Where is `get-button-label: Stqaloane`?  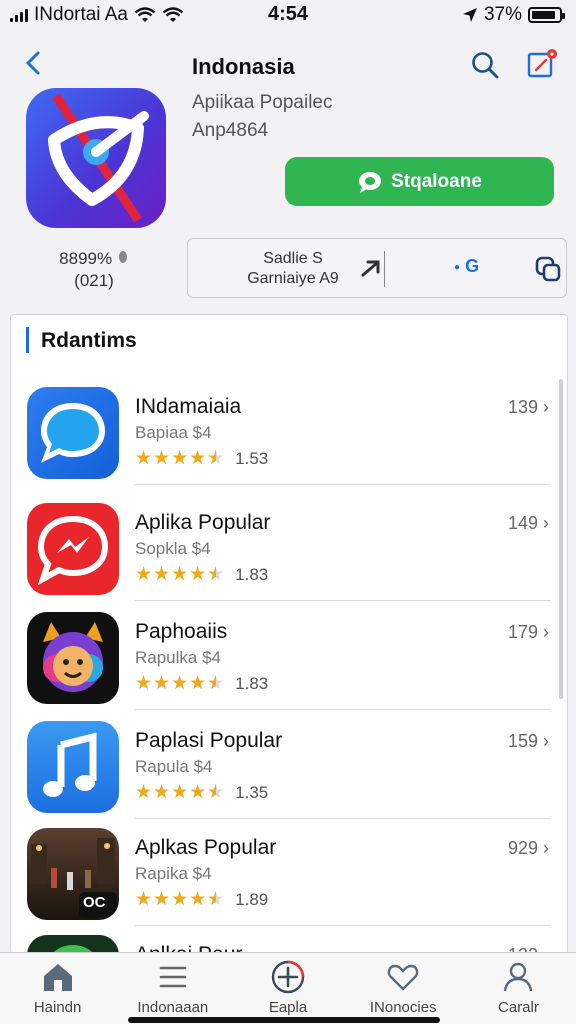 get-button-label: Stqaloane is located at coordinates (436, 181).